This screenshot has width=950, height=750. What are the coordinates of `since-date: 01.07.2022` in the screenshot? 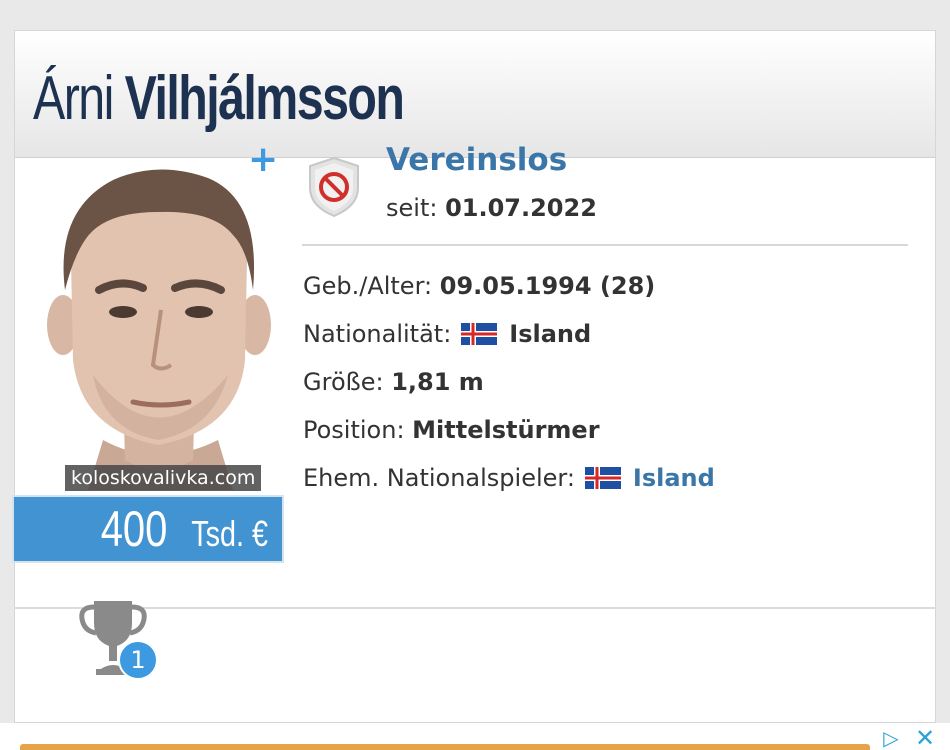 It's located at (521, 208).